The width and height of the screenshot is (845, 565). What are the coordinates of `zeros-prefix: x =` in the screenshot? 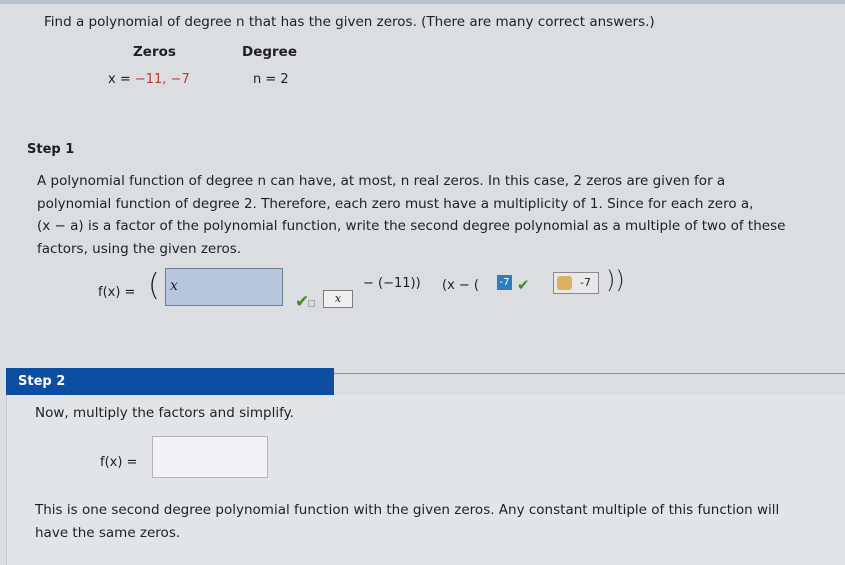 It's located at (121, 79).